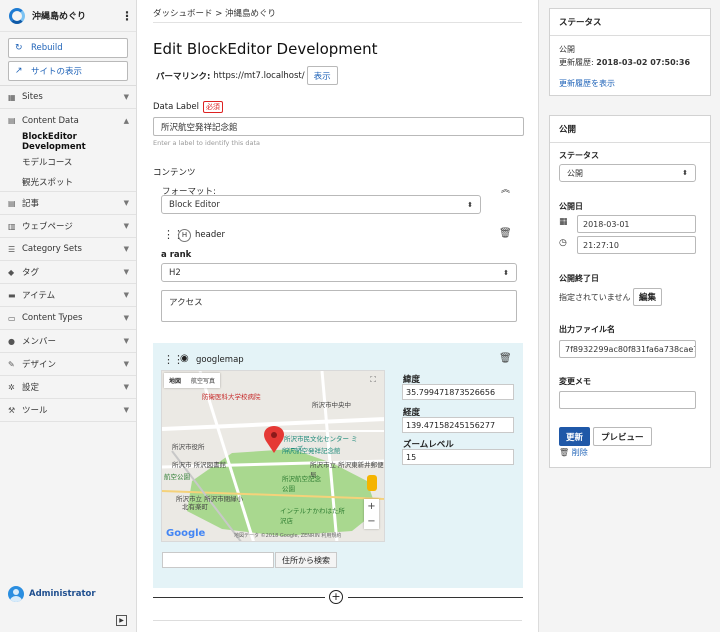 This screenshot has height=632, width=720. I want to click on sidebar-item-content-data: ▤ Content Data ▲, so click(68, 120).